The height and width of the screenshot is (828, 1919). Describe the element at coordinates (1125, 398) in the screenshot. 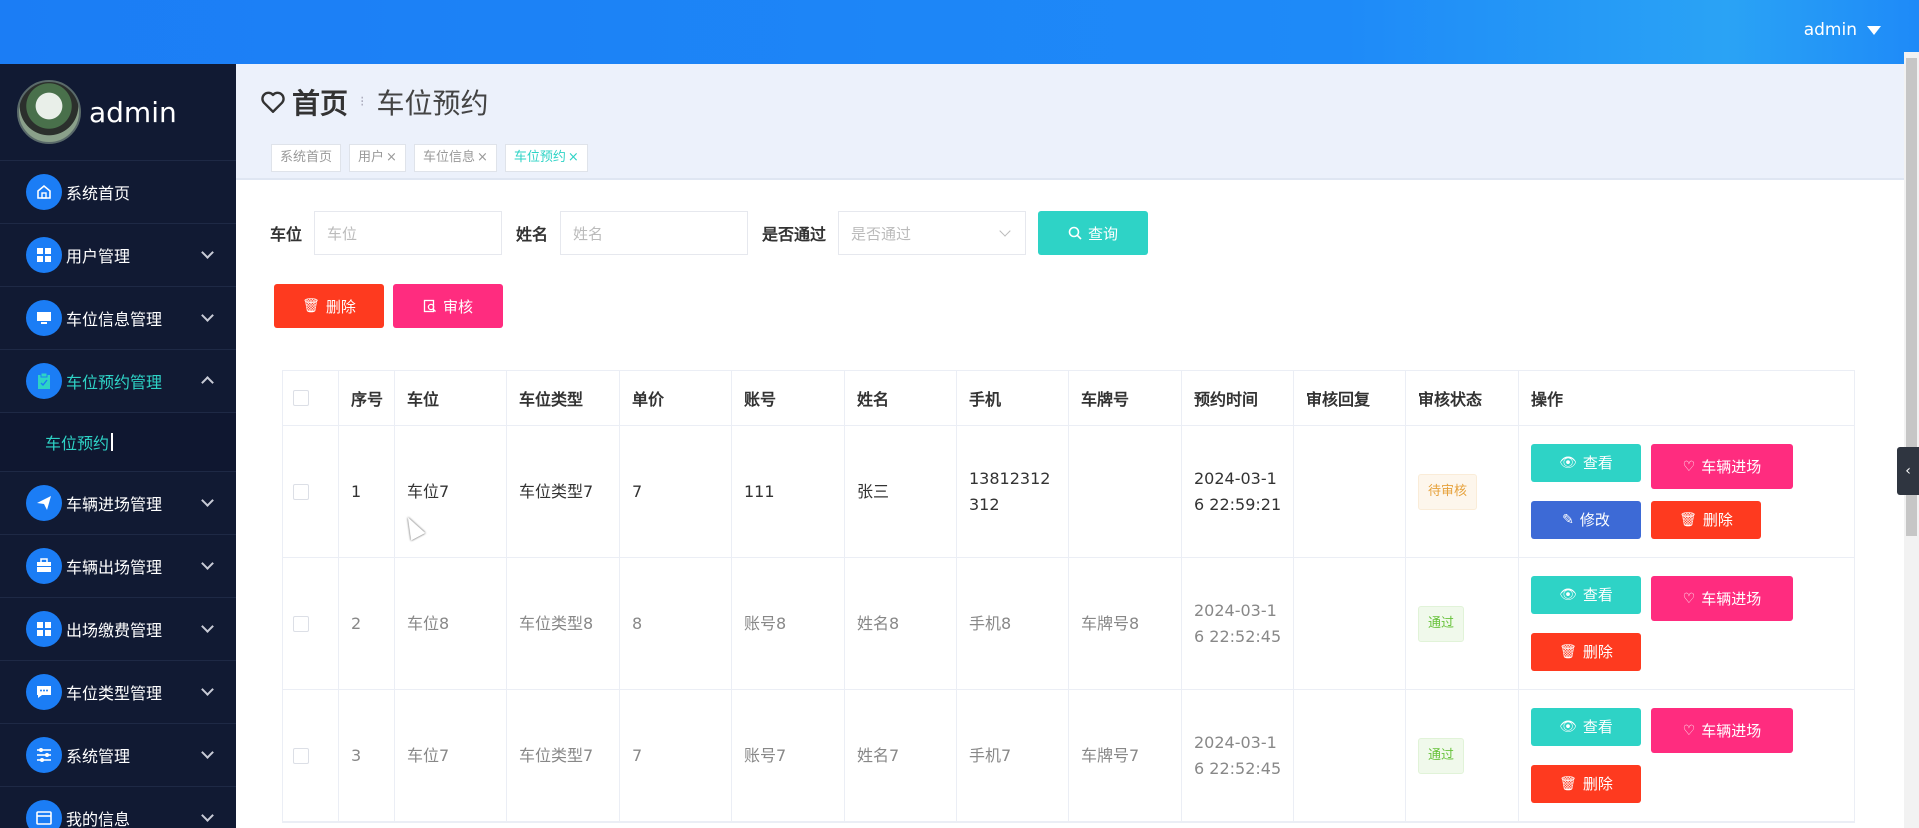

I see `column-header: 车牌号` at that location.